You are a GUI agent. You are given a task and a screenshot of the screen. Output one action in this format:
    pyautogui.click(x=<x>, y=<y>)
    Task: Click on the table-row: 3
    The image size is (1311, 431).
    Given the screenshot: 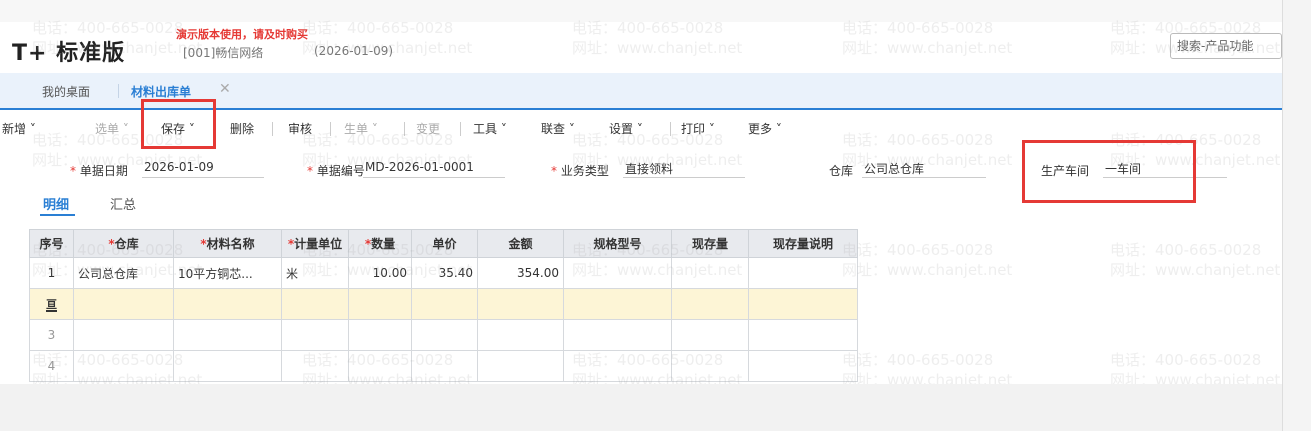 What is the action you would take?
    pyautogui.click(x=443, y=335)
    